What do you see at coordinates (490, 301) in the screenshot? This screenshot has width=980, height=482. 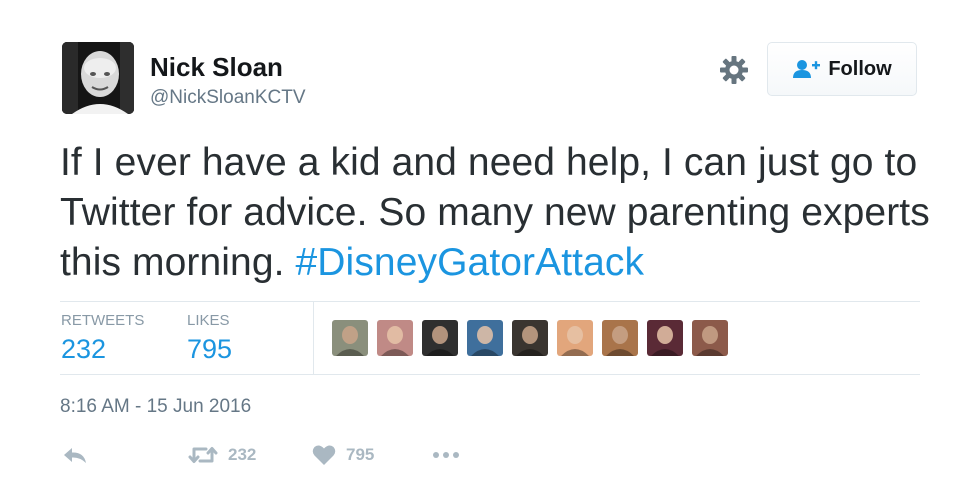 I see `divider-top` at bounding box center [490, 301].